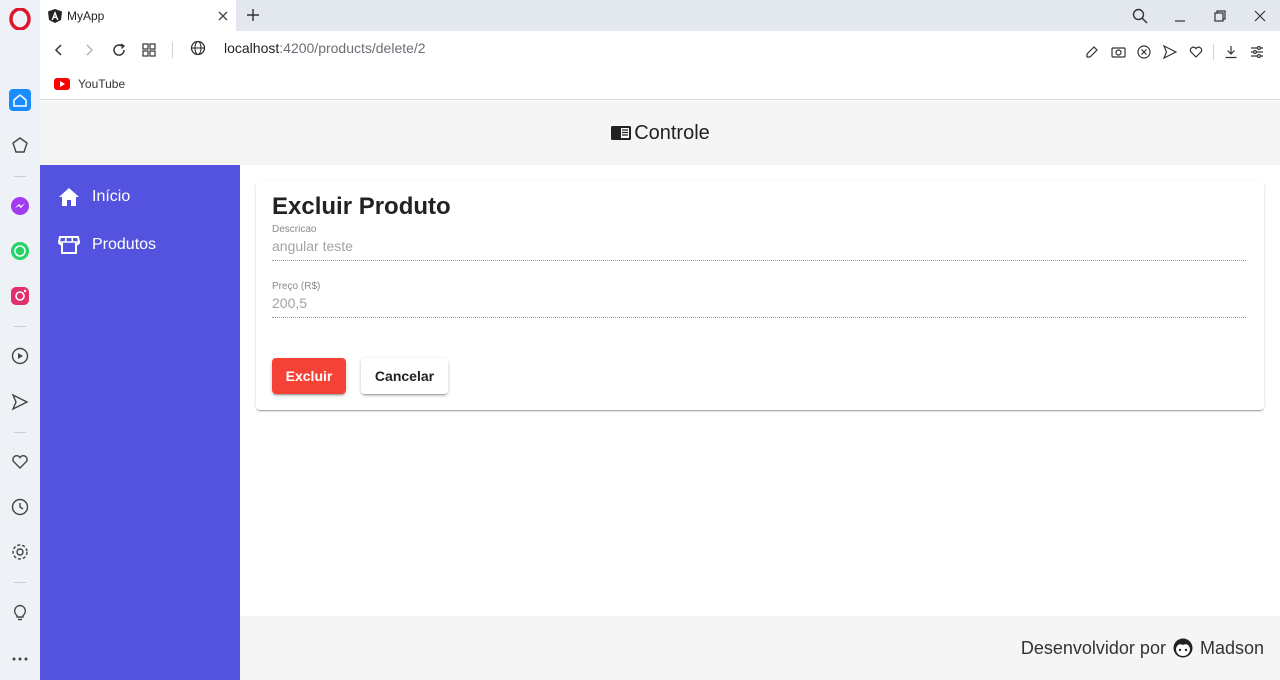  I want to click on send-page-icon, so click(1170, 52).